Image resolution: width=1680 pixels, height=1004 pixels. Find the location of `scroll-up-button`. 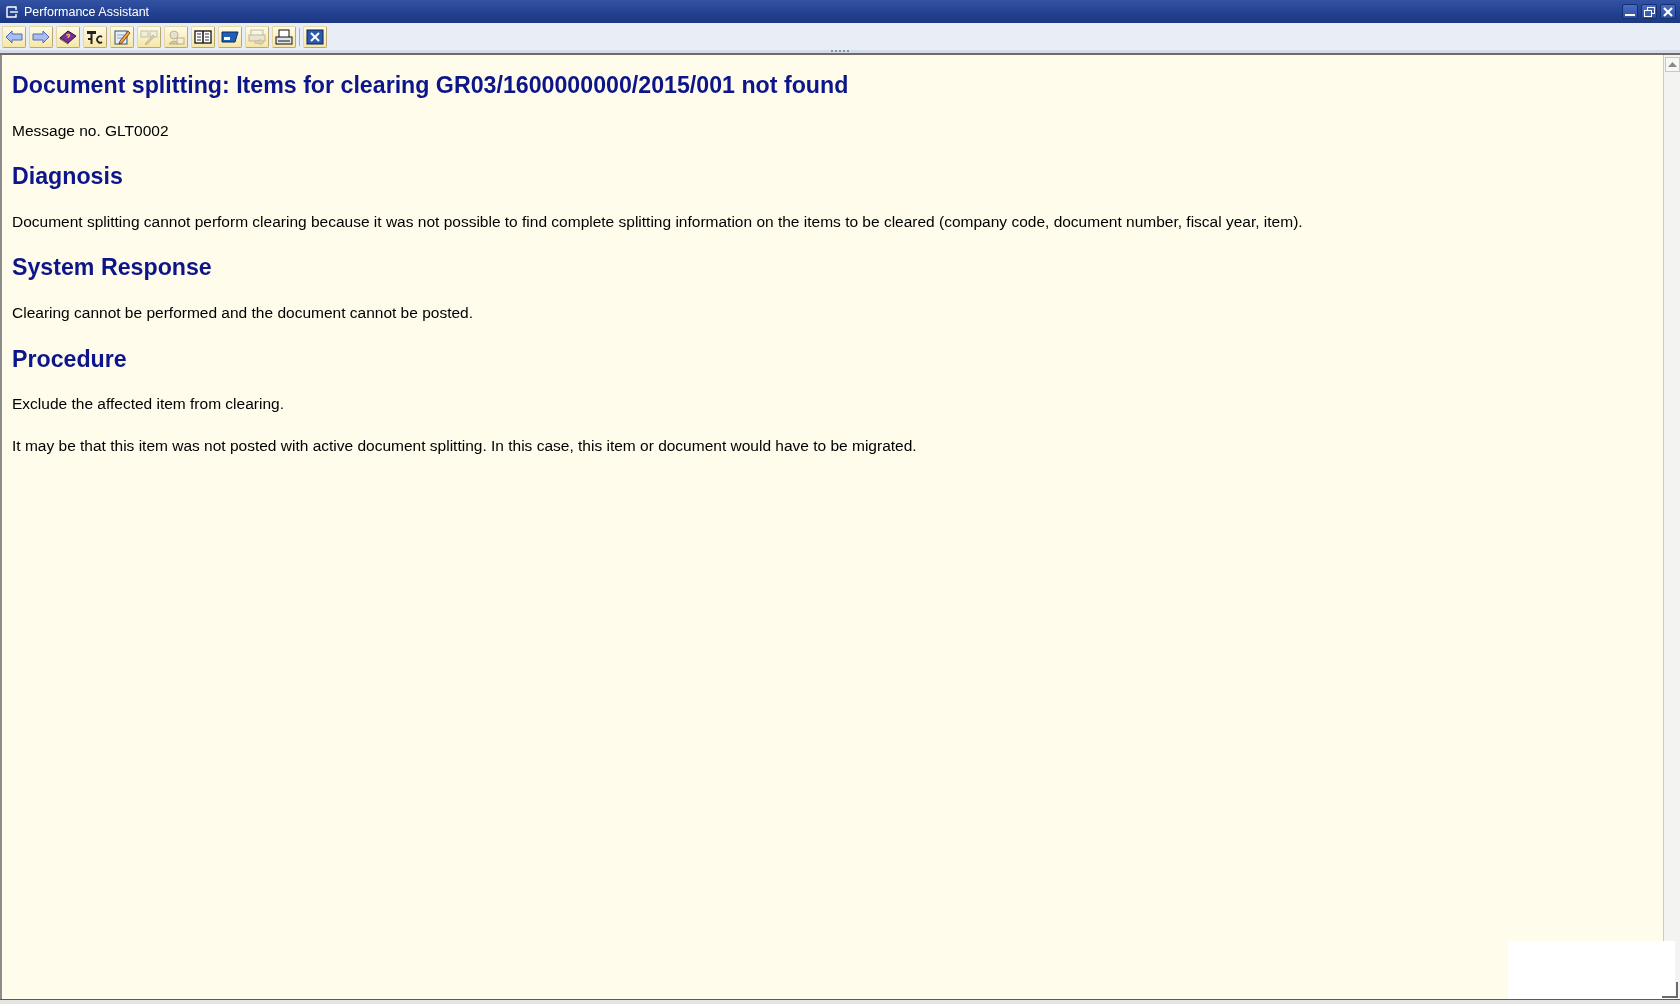

scroll-up-button is located at coordinates (1672, 64).